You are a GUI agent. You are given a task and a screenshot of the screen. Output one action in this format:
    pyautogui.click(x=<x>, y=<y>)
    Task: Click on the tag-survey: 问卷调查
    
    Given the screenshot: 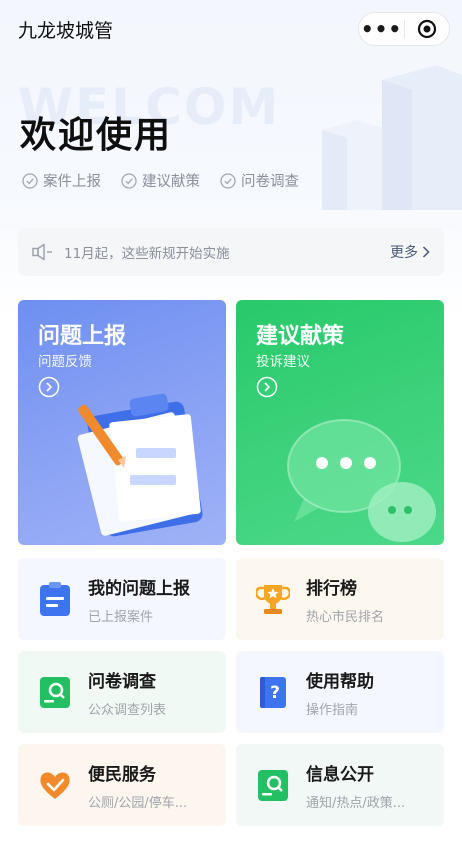 What is the action you would take?
    pyautogui.click(x=259, y=180)
    